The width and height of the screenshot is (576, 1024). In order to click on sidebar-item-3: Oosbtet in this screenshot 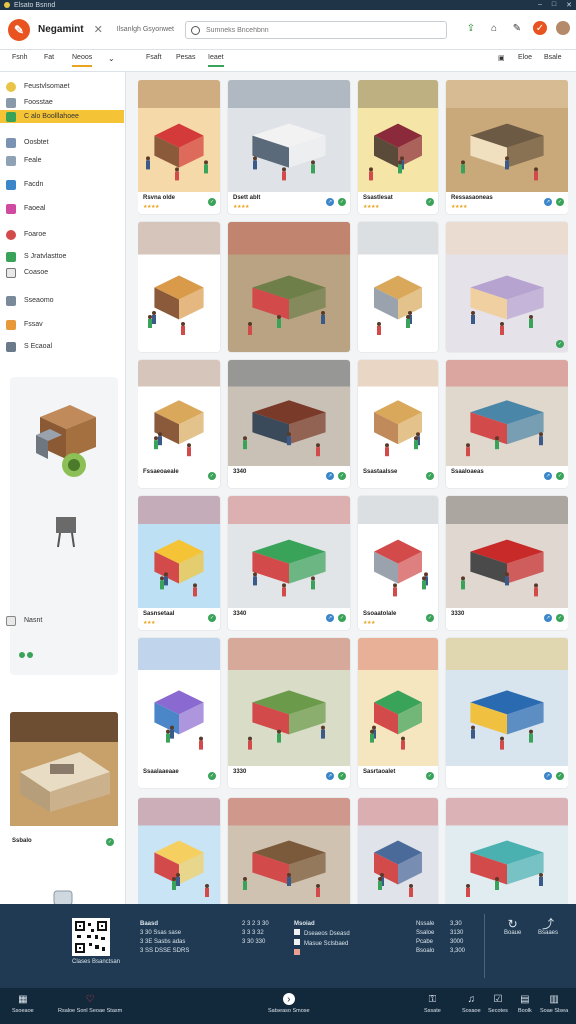, I will do `click(64, 142)`.